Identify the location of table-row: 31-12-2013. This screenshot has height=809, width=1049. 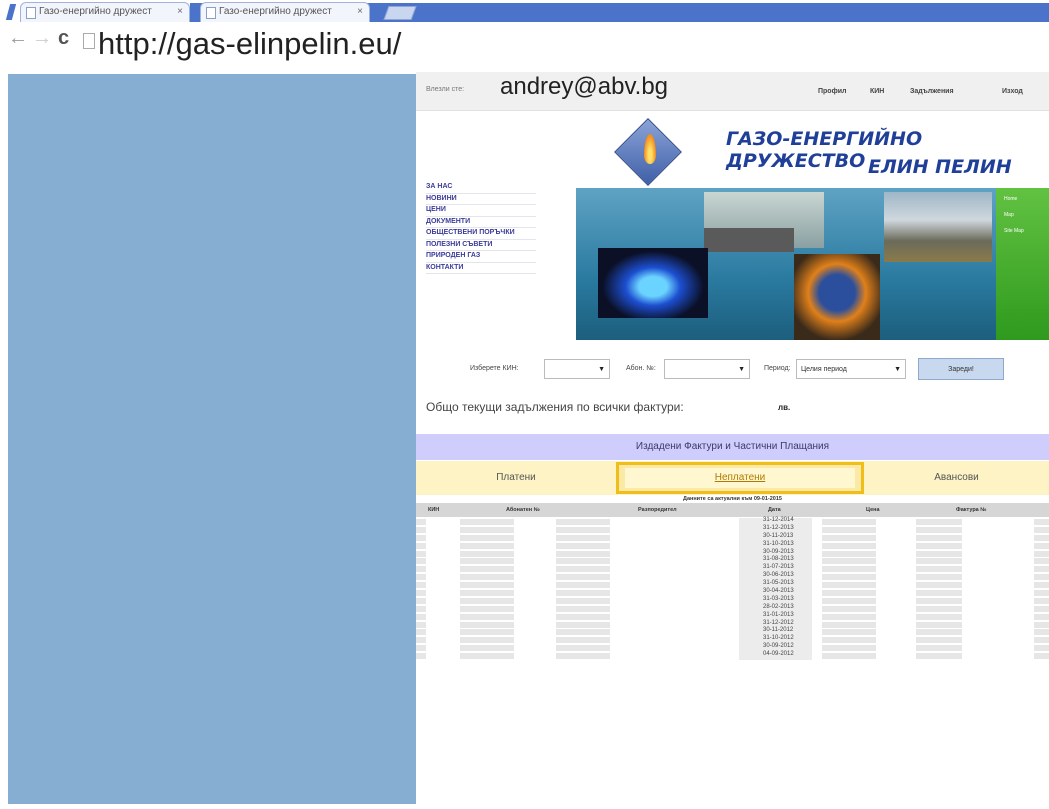
(732, 529).